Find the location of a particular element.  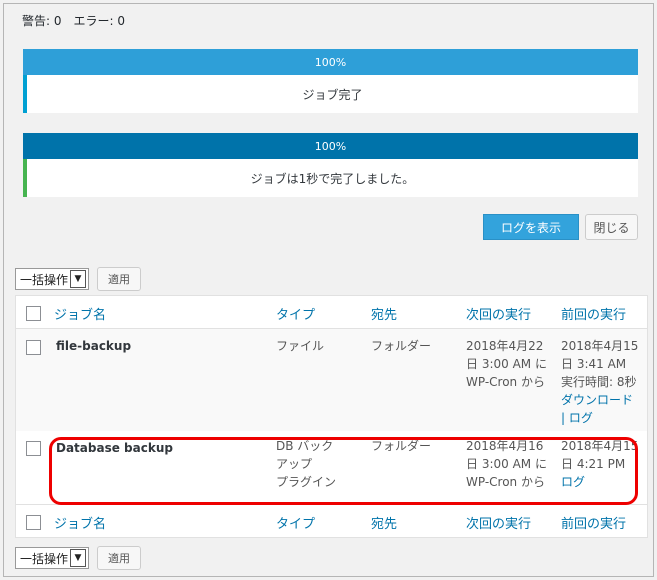

last-run-line: 実行時間: 8秒 is located at coordinates (599, 382).